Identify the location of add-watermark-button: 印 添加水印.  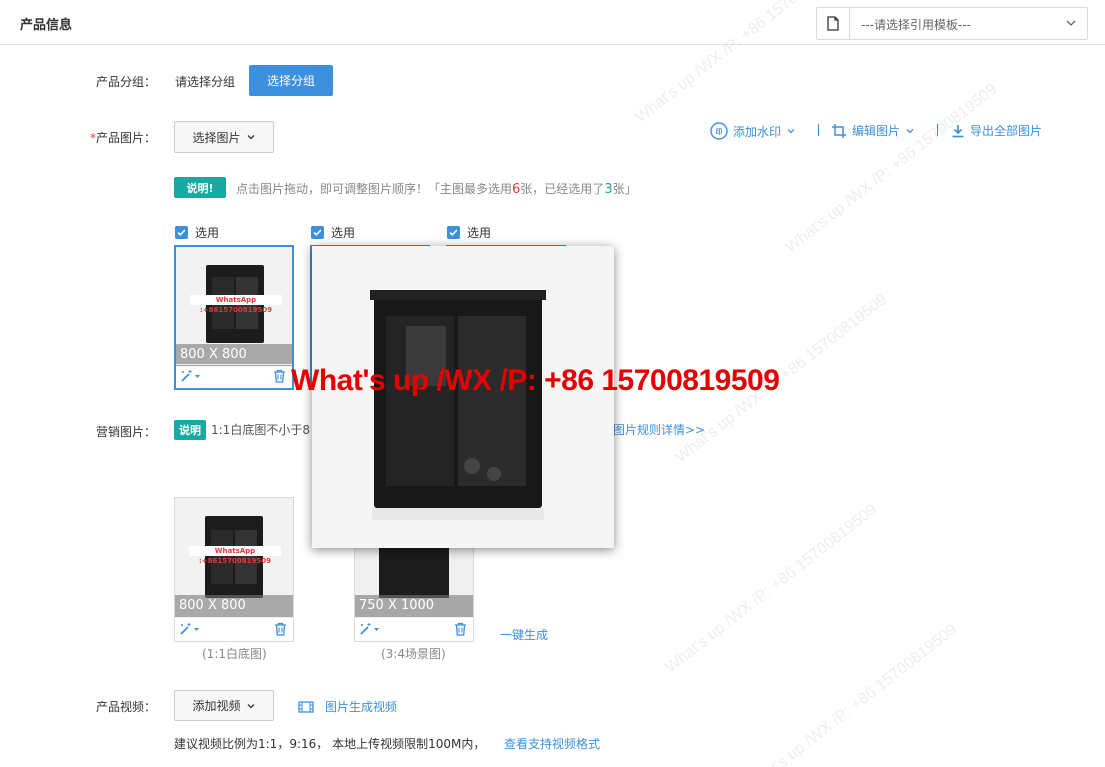
(753, 131).